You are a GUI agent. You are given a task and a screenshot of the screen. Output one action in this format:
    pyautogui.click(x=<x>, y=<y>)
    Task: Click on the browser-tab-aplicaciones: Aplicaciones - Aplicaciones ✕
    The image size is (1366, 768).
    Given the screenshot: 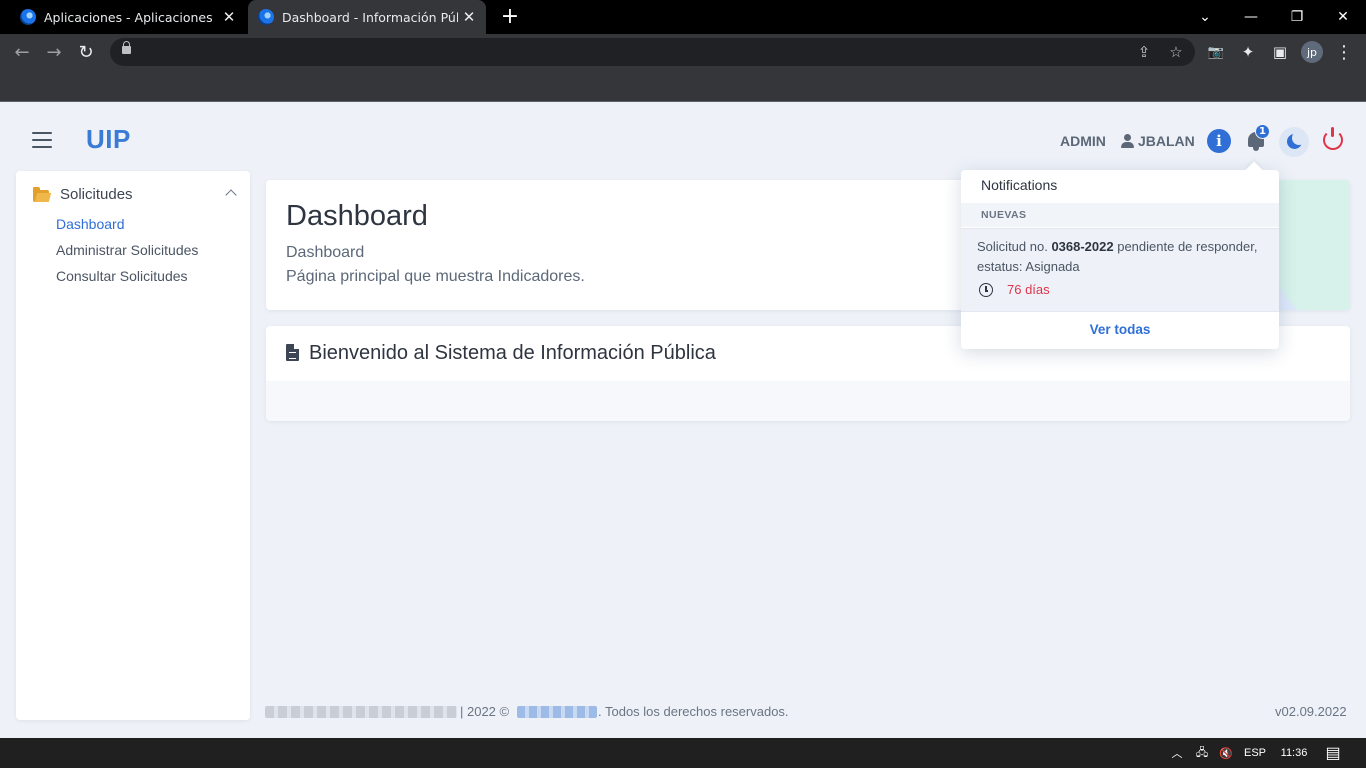 What is the action you would take?
    pyautogui.click(x=127, y=17)
    